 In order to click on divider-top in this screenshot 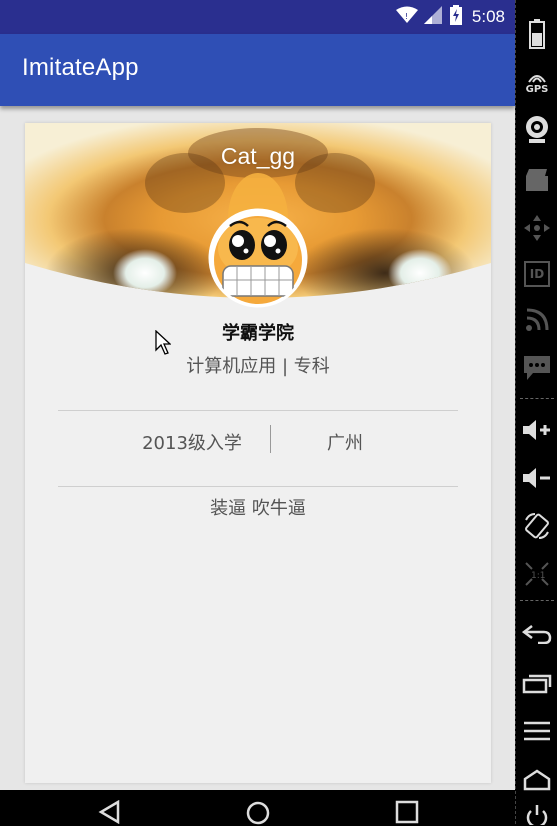, I will do `click(258, 410)`.